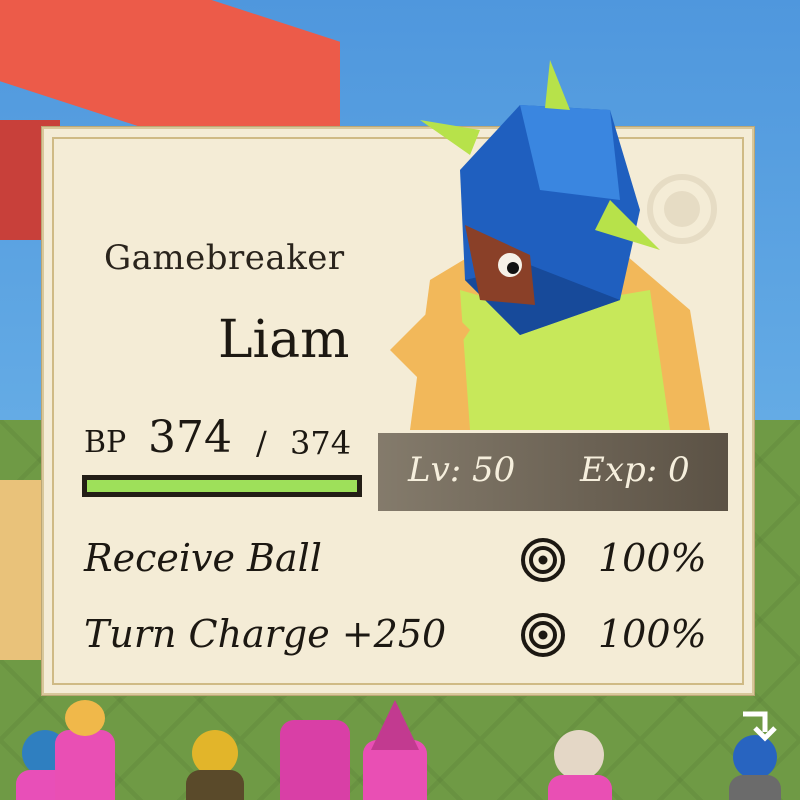 The width and height of the screenshot is (800, 800). Describe the element at coordinates (190, 437) in the screenshot. I see `bp-current: 374` at that location.